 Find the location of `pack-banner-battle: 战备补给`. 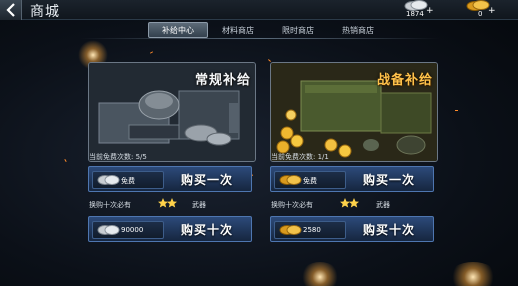

pack-banner-battle: 战备补给 is located at coordinates (404, 80).